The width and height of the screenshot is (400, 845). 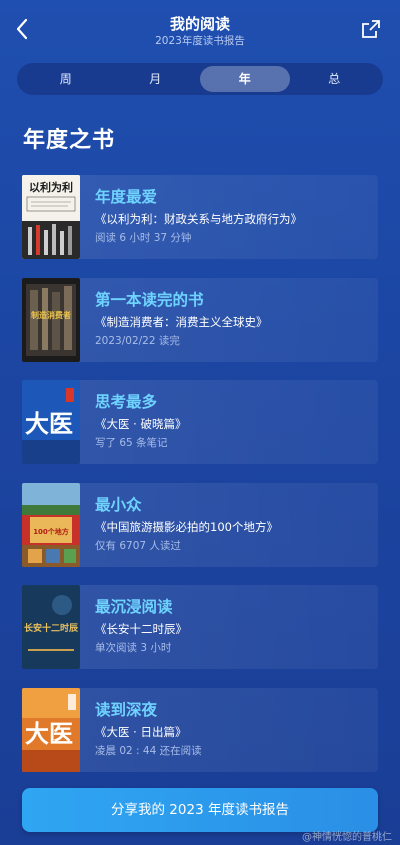 I want to click on cover-image: 制造消费者, so click(x=51, y=320).